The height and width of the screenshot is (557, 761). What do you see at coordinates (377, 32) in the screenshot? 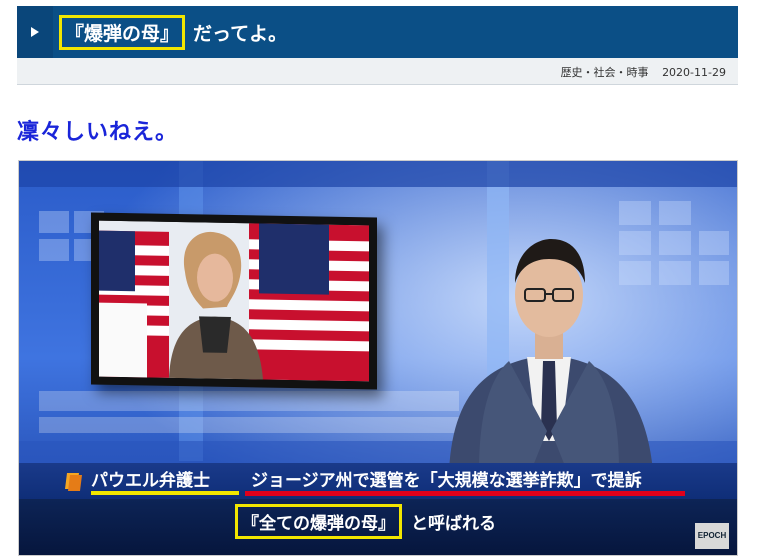
I see `post-header: 『爆弾の母』 だってよ。` at bounding box center [377, 32].